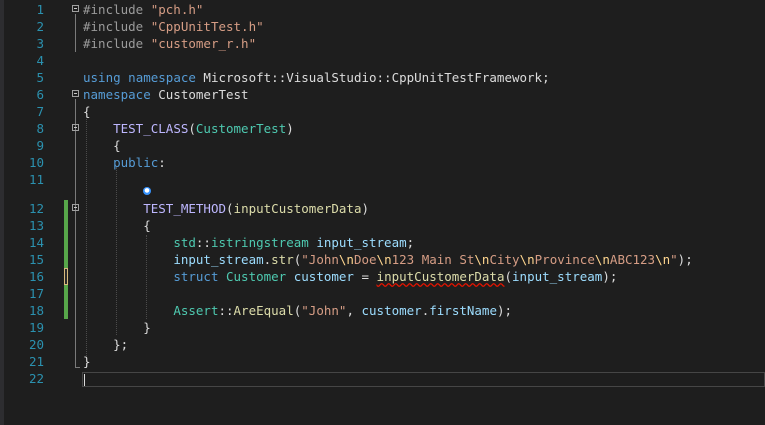 The height and width of the screenshot is (425, 765). I want to click on code-text: {, so click(117, 225).